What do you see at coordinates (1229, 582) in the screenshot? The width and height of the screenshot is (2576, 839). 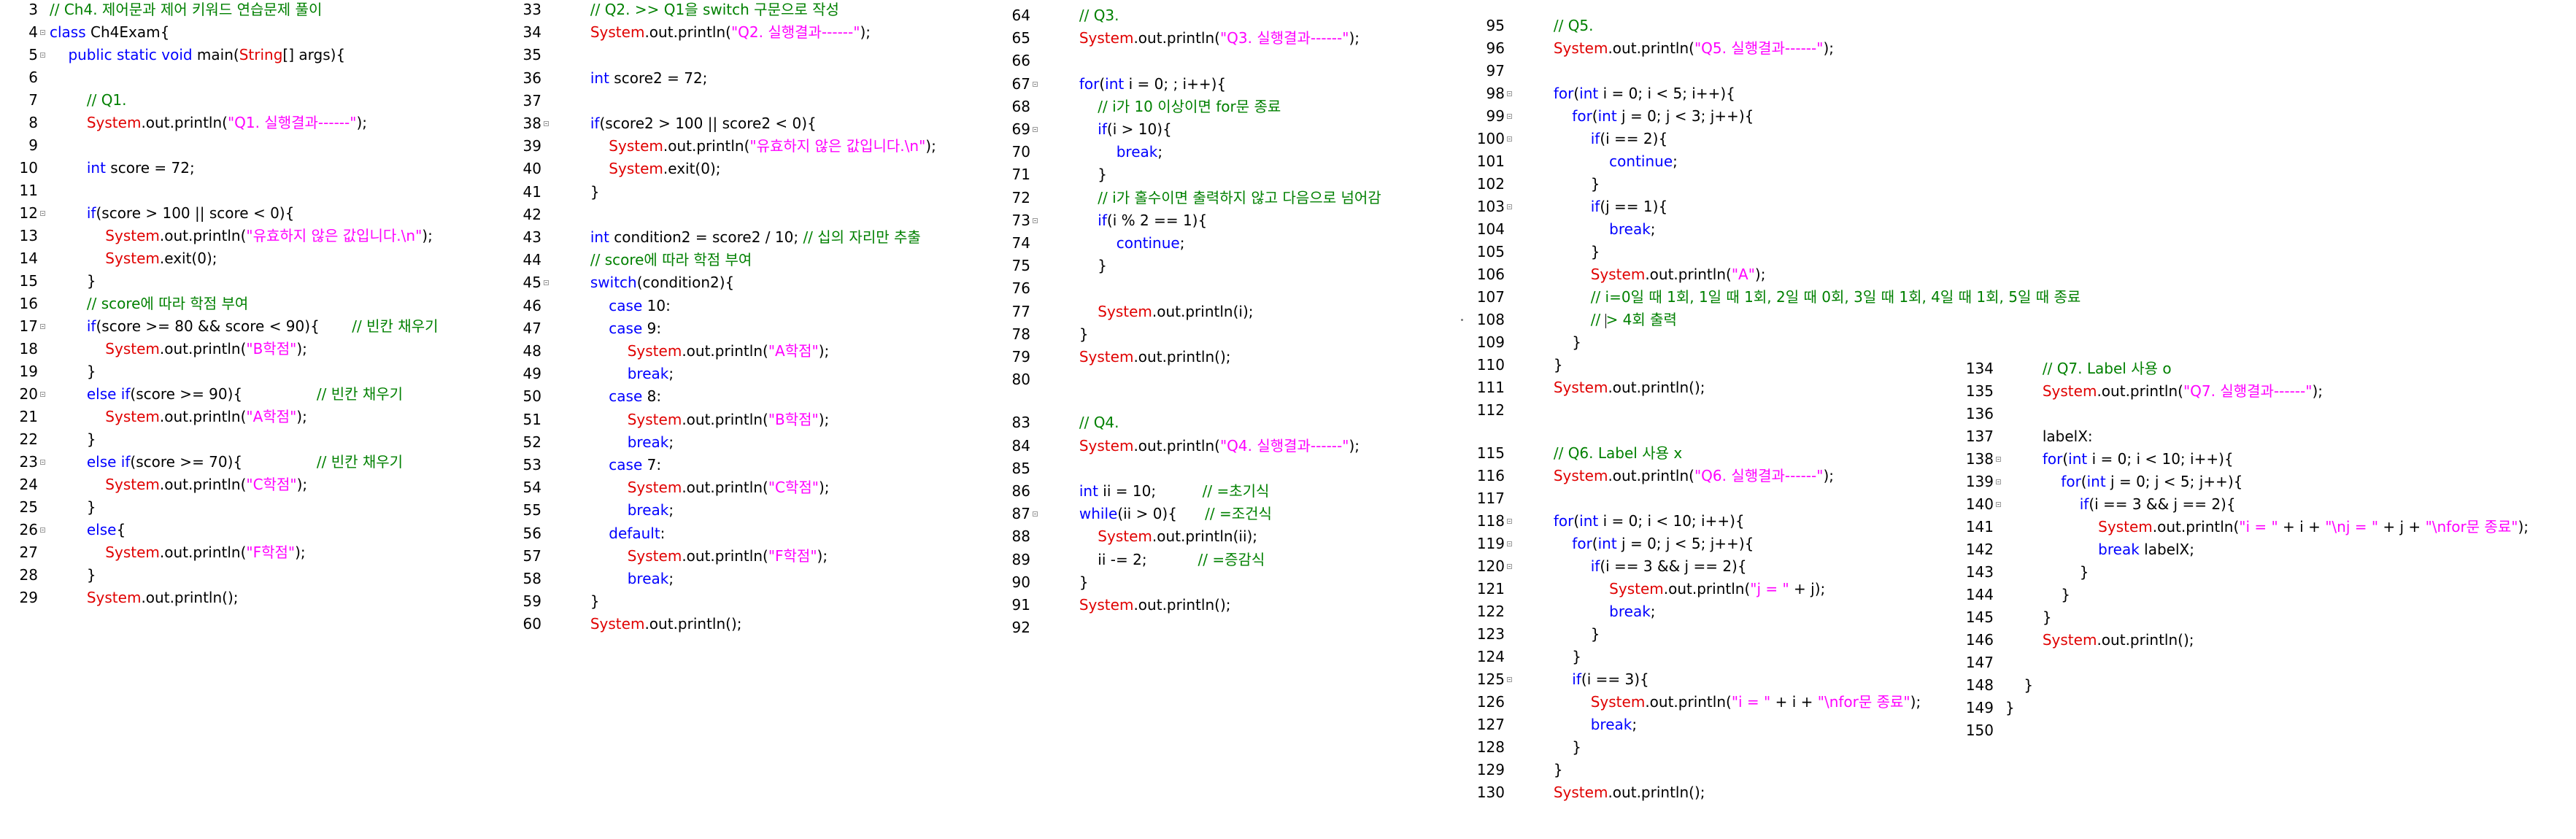 I see `code-line: 90 }` at bounding box center [1229, 582].